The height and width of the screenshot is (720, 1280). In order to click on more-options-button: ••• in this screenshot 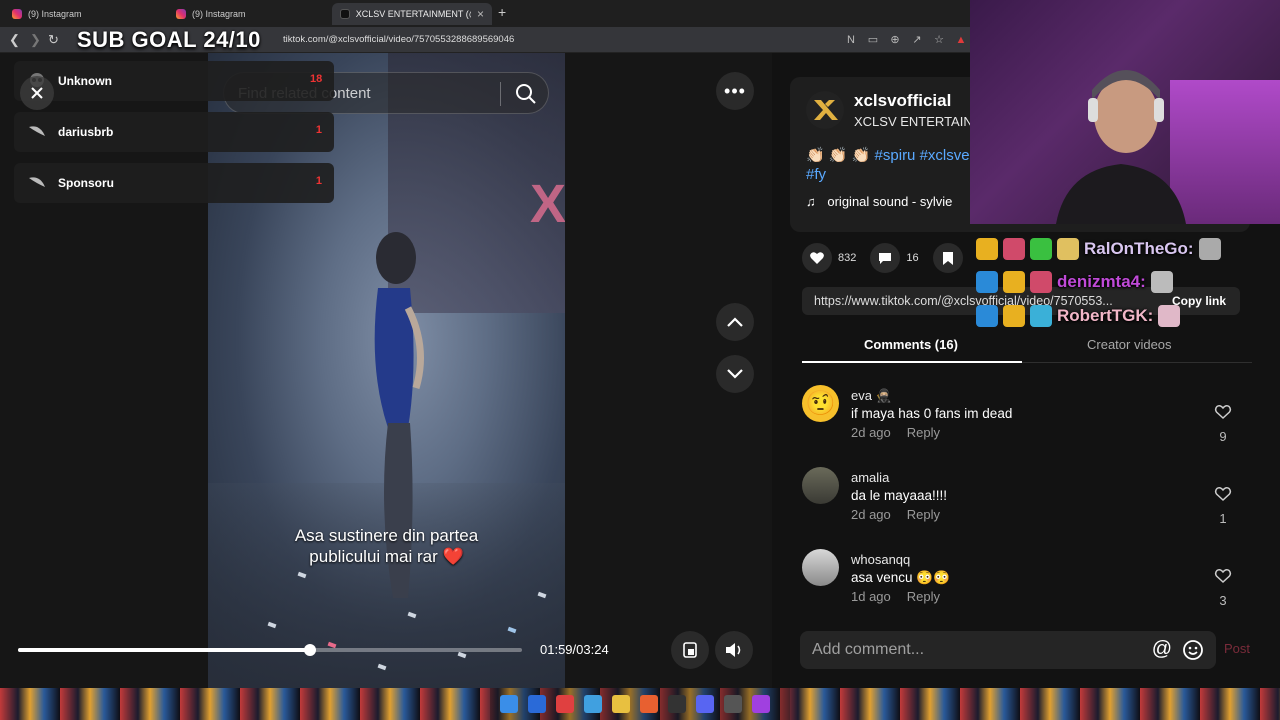, I will do `click(735, 91)`.